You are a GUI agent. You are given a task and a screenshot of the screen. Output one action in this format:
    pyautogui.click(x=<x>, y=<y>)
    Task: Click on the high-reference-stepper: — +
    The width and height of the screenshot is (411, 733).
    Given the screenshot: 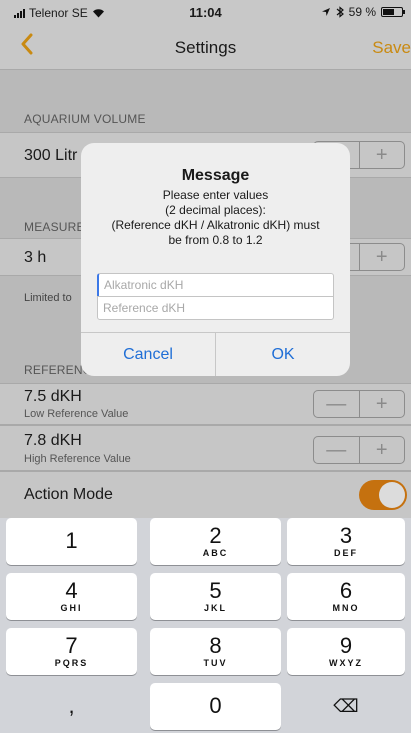 What is the action you would take?
    pyautogui.click(x=359, y=450)
    